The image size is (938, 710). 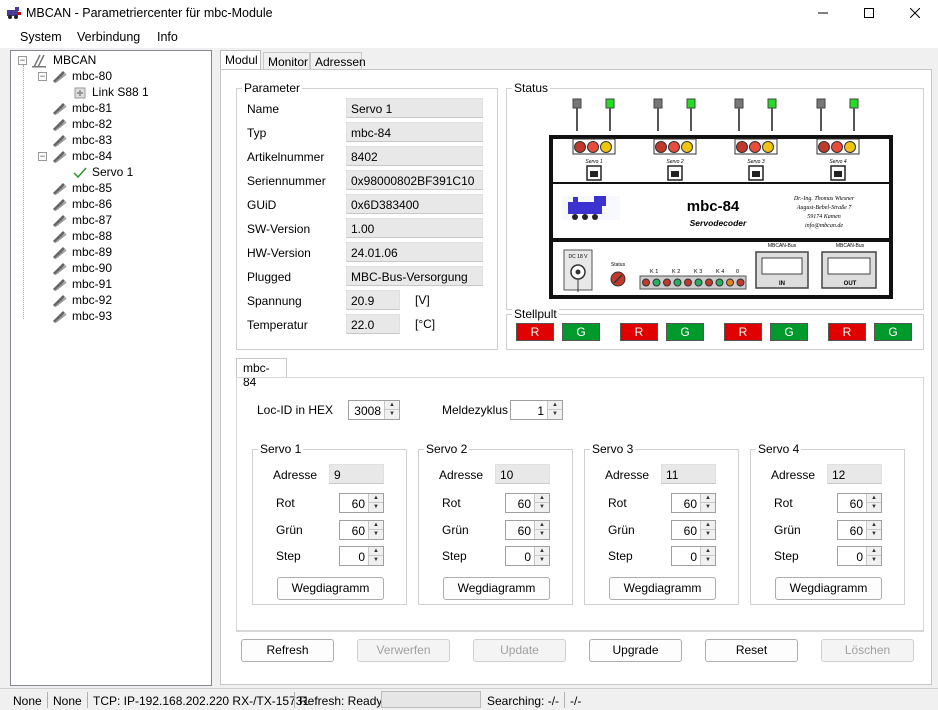 I want to click on stellpult-servo3-red-button: R, so click(x=743, y=332).